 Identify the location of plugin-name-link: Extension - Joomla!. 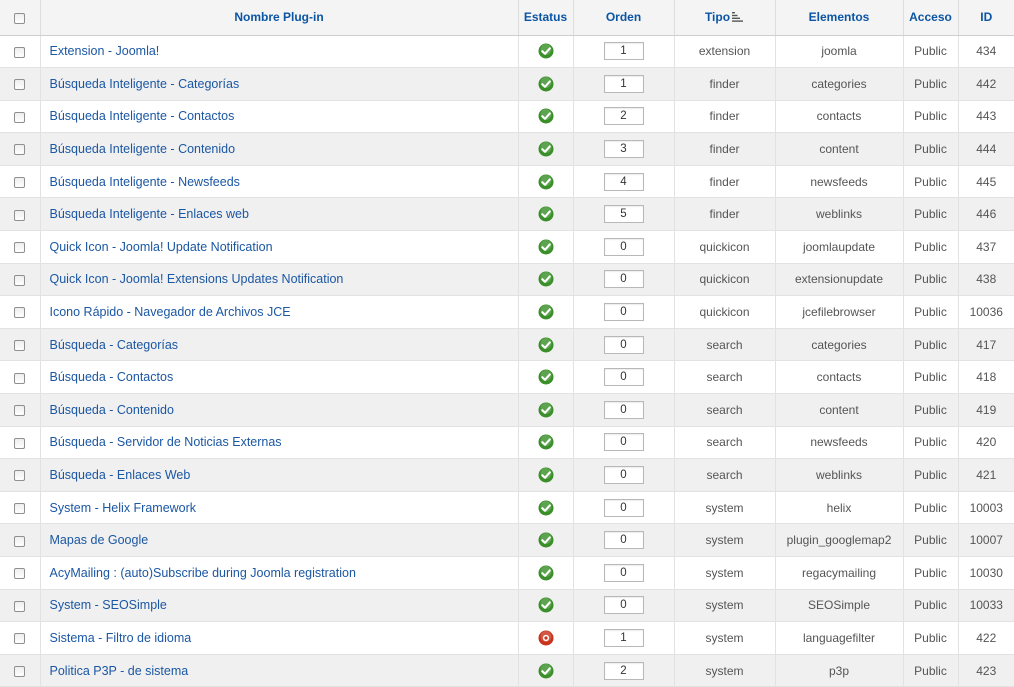
(105, 51).